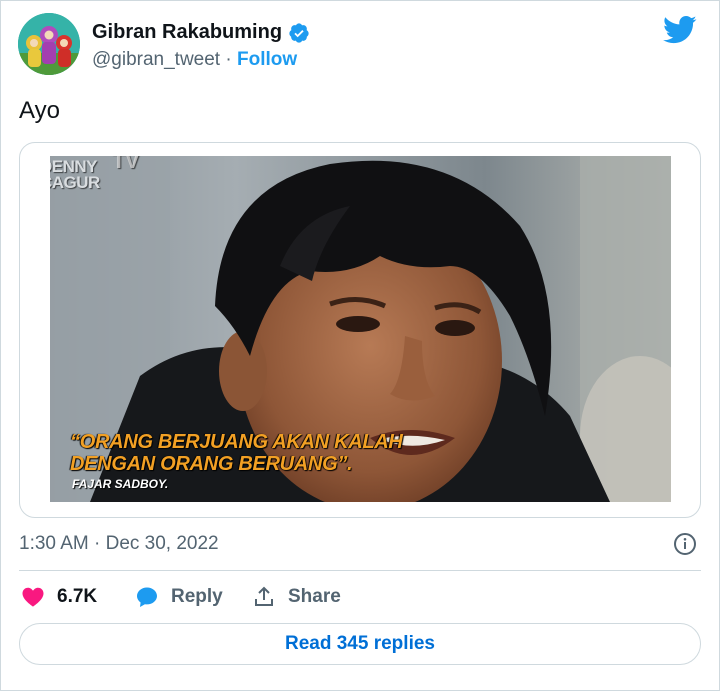 The height and width of the screenshot is (691, 720). Describe the element at coordinates (685, 544) in the screenshot. I see `info-icon` at that location.